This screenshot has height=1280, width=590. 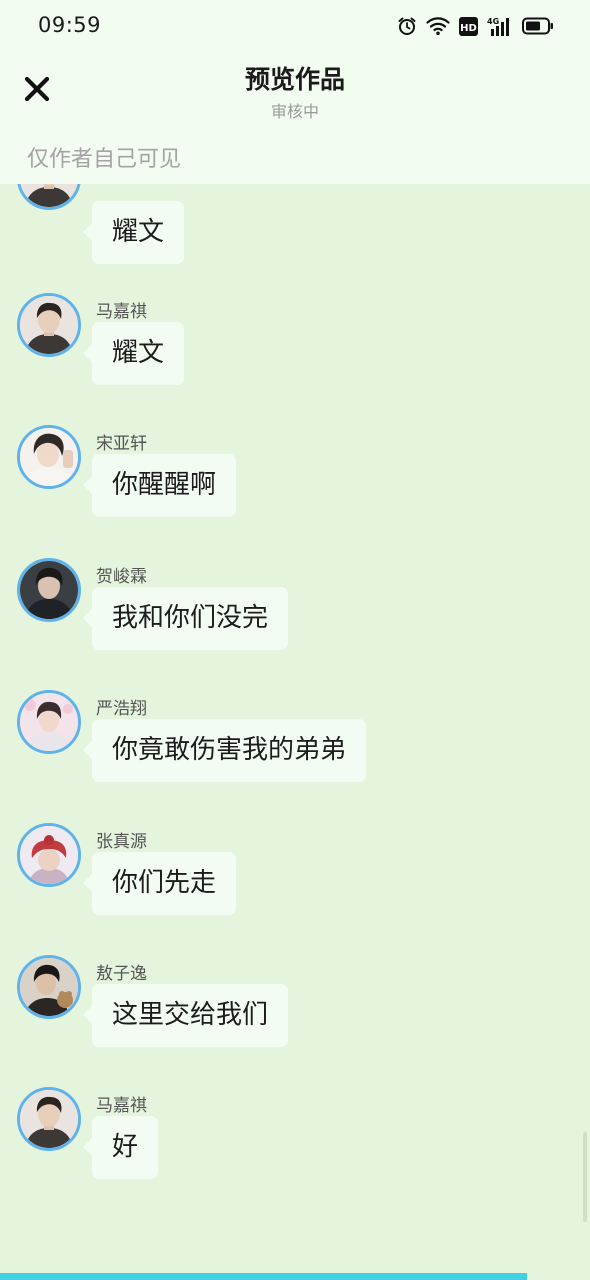 I want to click on sender-name: 张真源, so click(x=121, y=842).